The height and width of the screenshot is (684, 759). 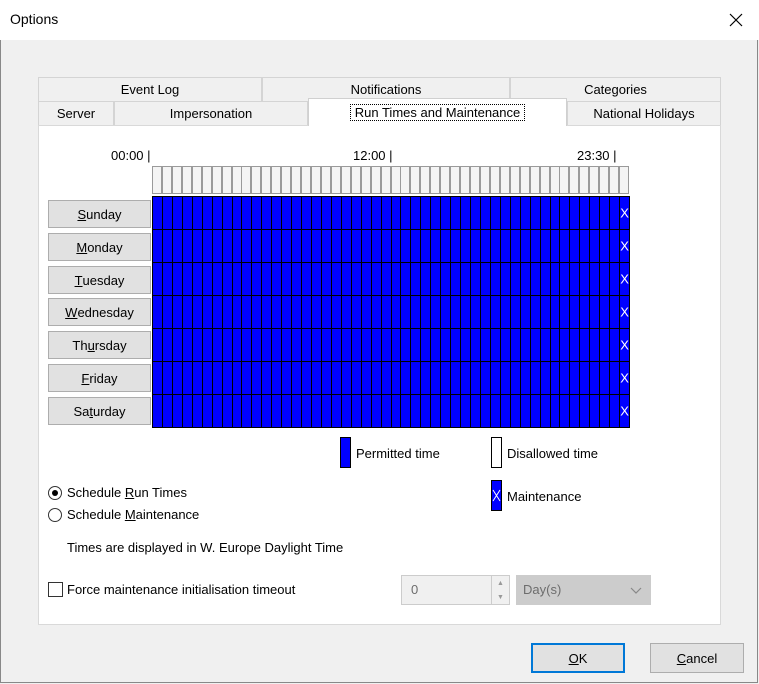 What do you see at coordinates (597, 155) in the screenshot?
I see `time-label-end: 23:30 |` at bounding box center [597, 155].